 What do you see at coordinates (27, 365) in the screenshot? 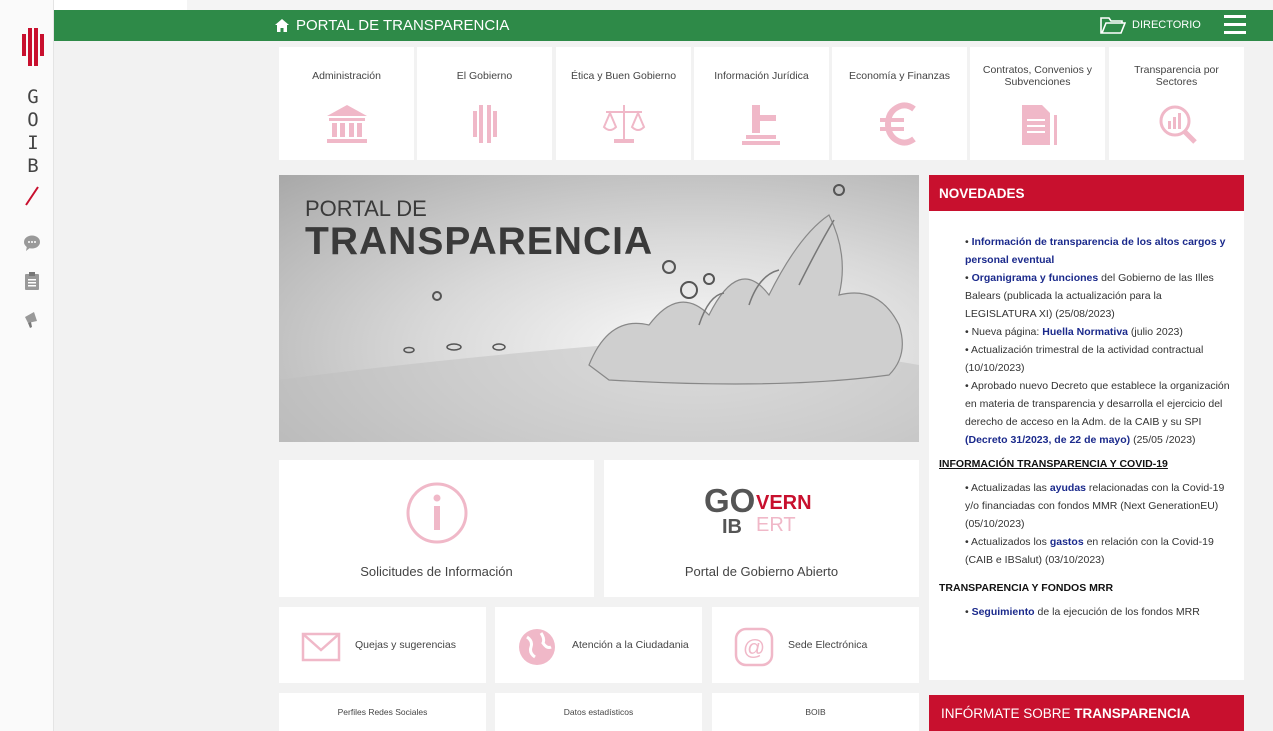
I see `left-sidebar: G O I B` at bounding box center [27, 365].